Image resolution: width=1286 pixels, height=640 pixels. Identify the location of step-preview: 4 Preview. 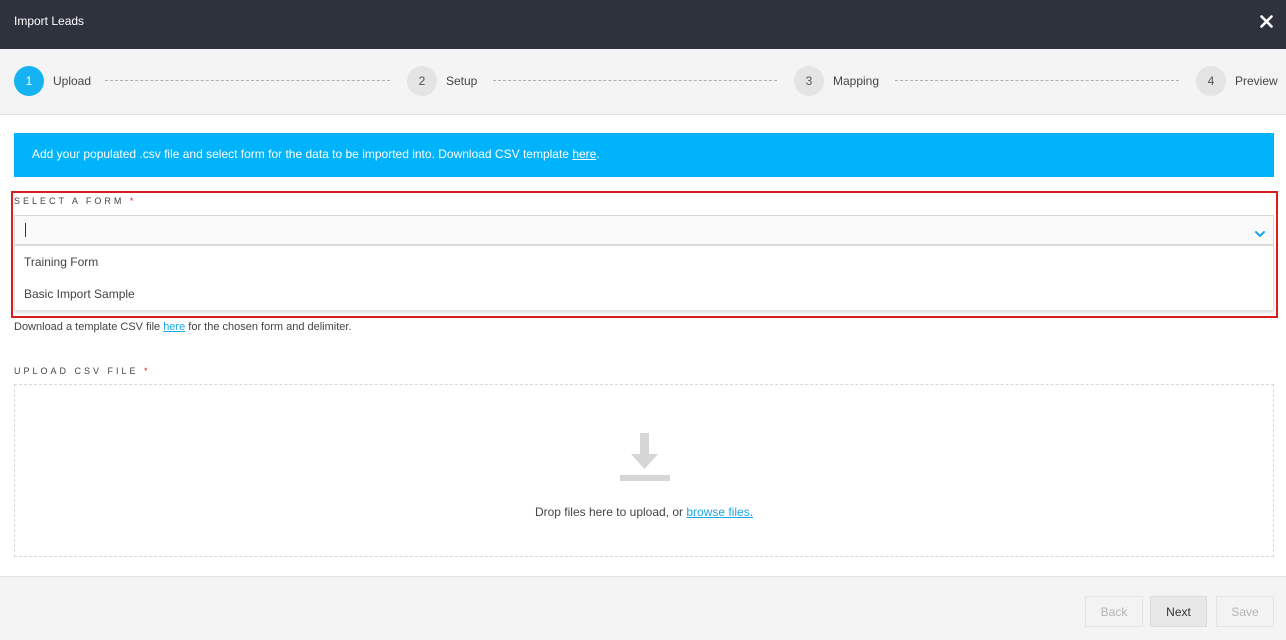
(1237, 81).